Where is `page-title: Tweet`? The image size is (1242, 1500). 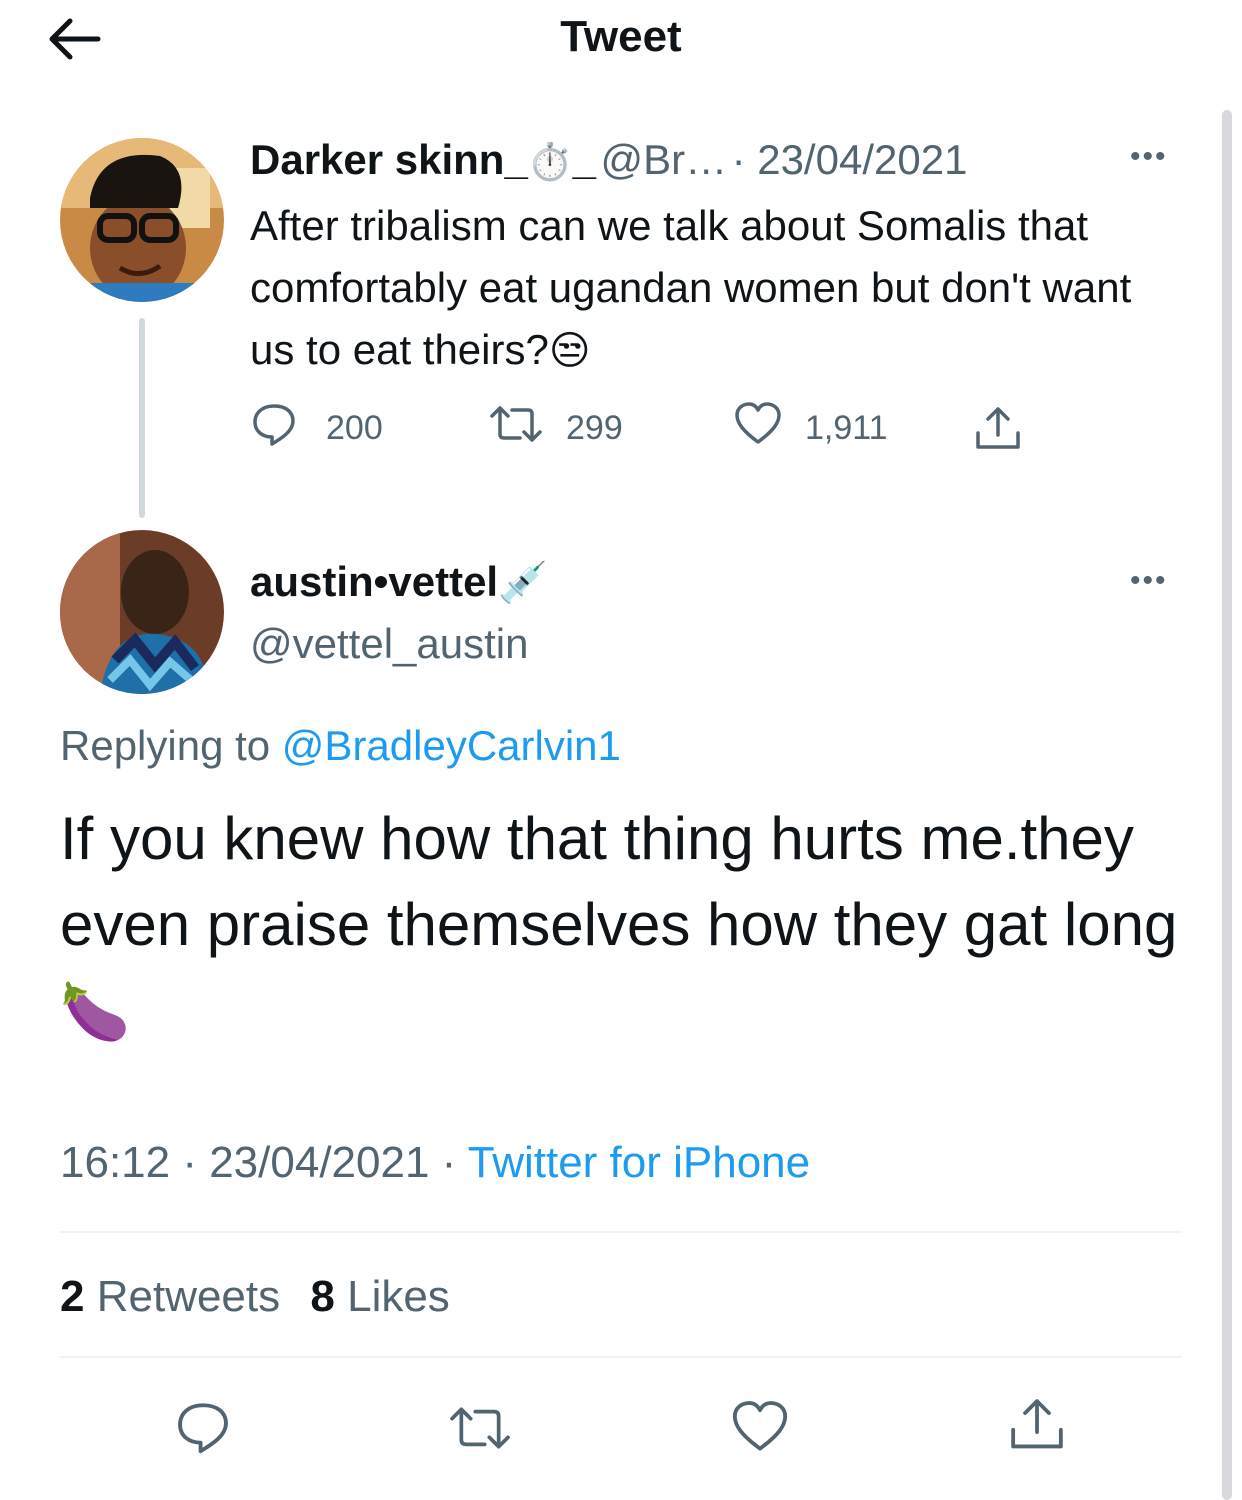 page-title: Tweet is located at coordinates (621, 36).